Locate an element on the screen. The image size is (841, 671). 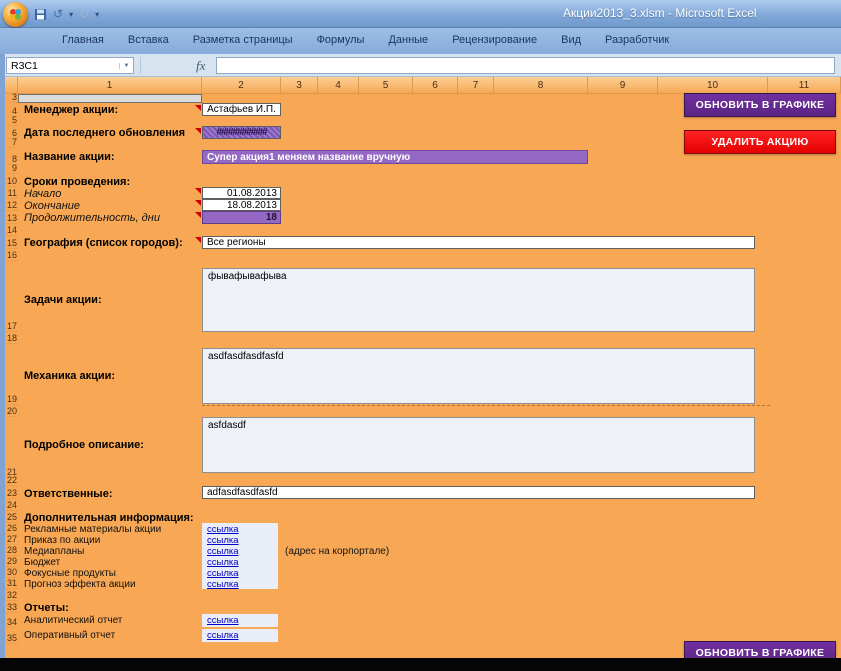
row-header-21: 21 is located at coordinates (11, 447).